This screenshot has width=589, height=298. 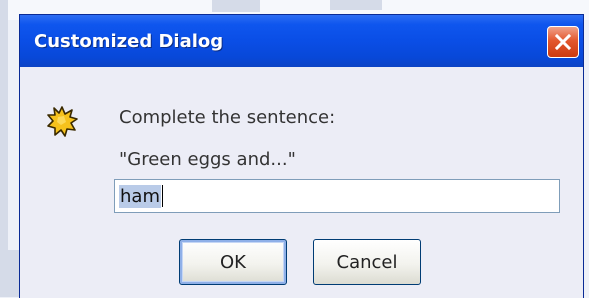 I want to click on ok-button: OK, so click(x=233, y=262).